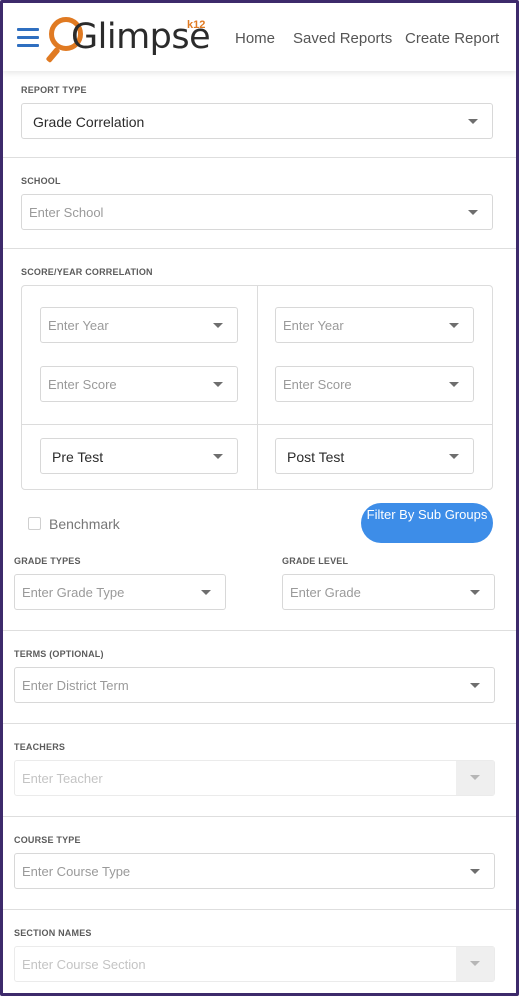 This screenshot has width=519, height=996. What do you see at coordinates (452, 38) in the screenshot?
I see `nav-create-report: Create Report` at bounding box center [452, 38].